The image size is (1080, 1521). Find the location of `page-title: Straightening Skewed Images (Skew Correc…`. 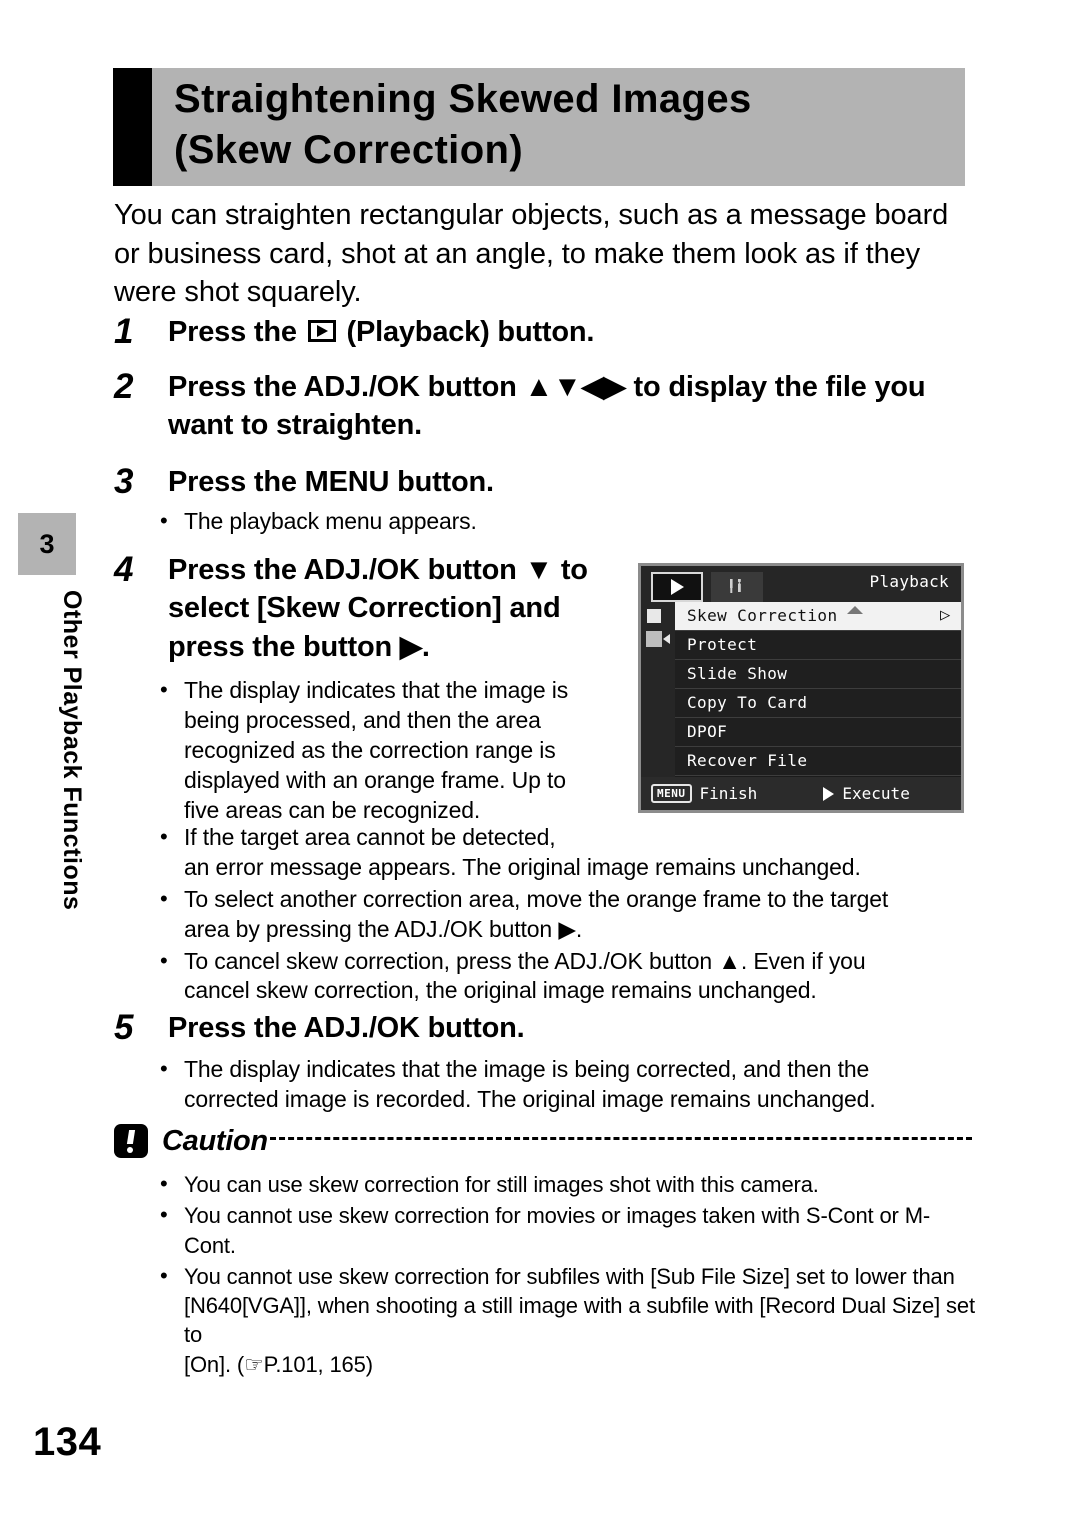

page-title: Straightening Skewed Images (Skew Correc… is located at coordinates (558, 127).